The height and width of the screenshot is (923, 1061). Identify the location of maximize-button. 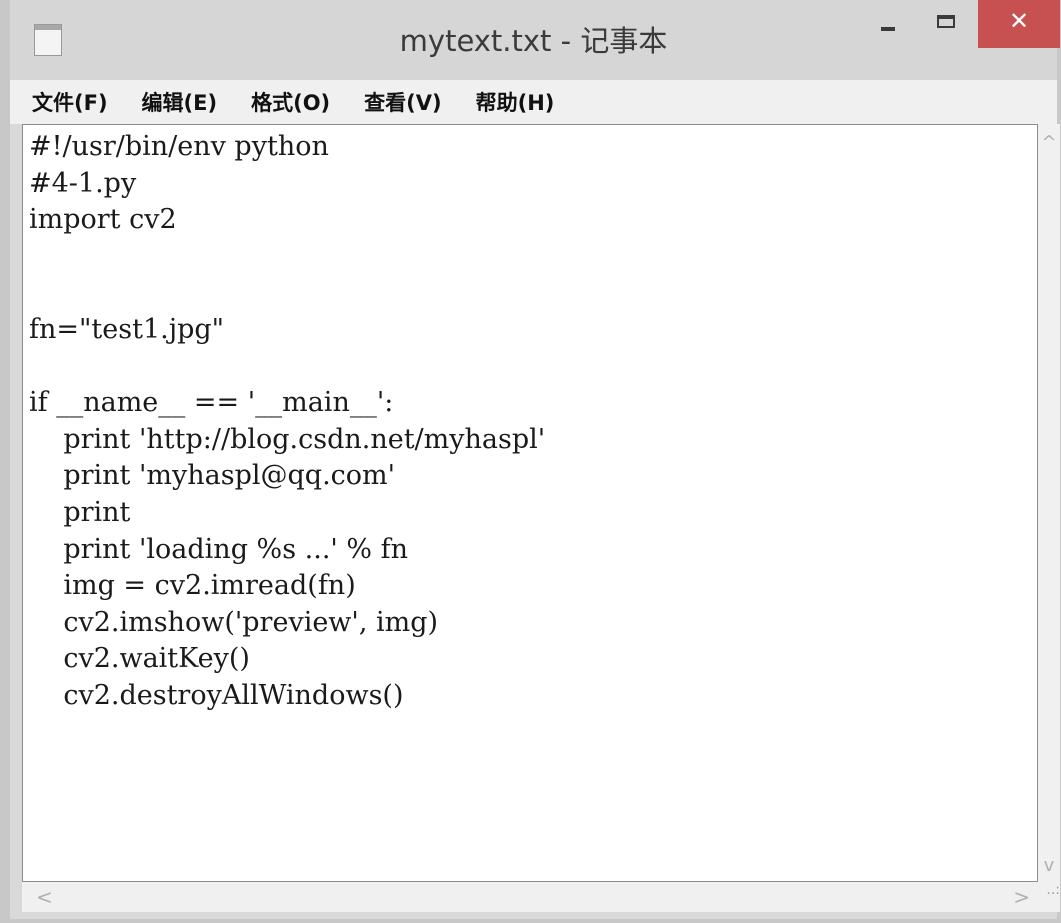
(946, 24).